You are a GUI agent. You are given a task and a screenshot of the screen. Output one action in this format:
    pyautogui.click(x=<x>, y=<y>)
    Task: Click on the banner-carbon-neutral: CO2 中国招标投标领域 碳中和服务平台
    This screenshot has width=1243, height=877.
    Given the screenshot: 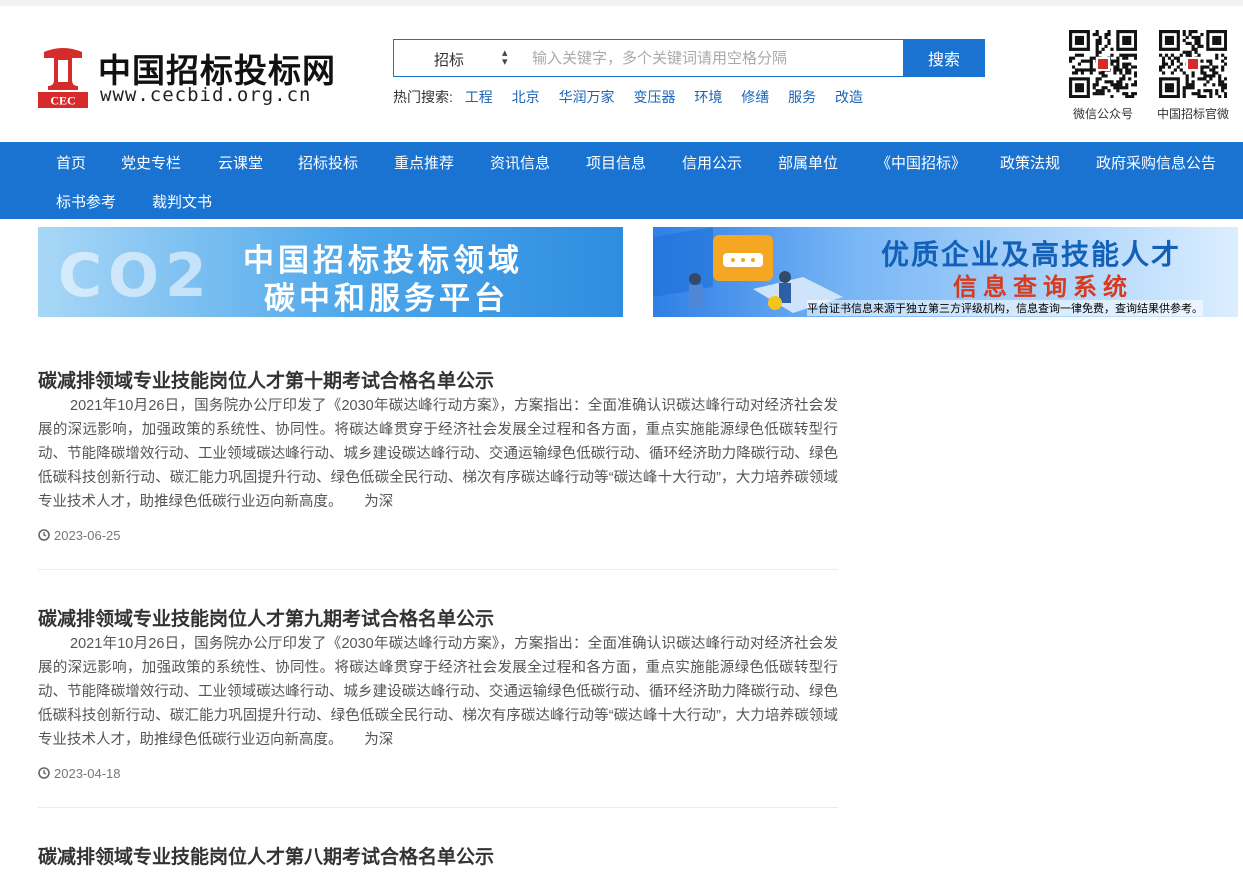 What is the action you would take?
    pyautogui.click(x=330, y=272)
    